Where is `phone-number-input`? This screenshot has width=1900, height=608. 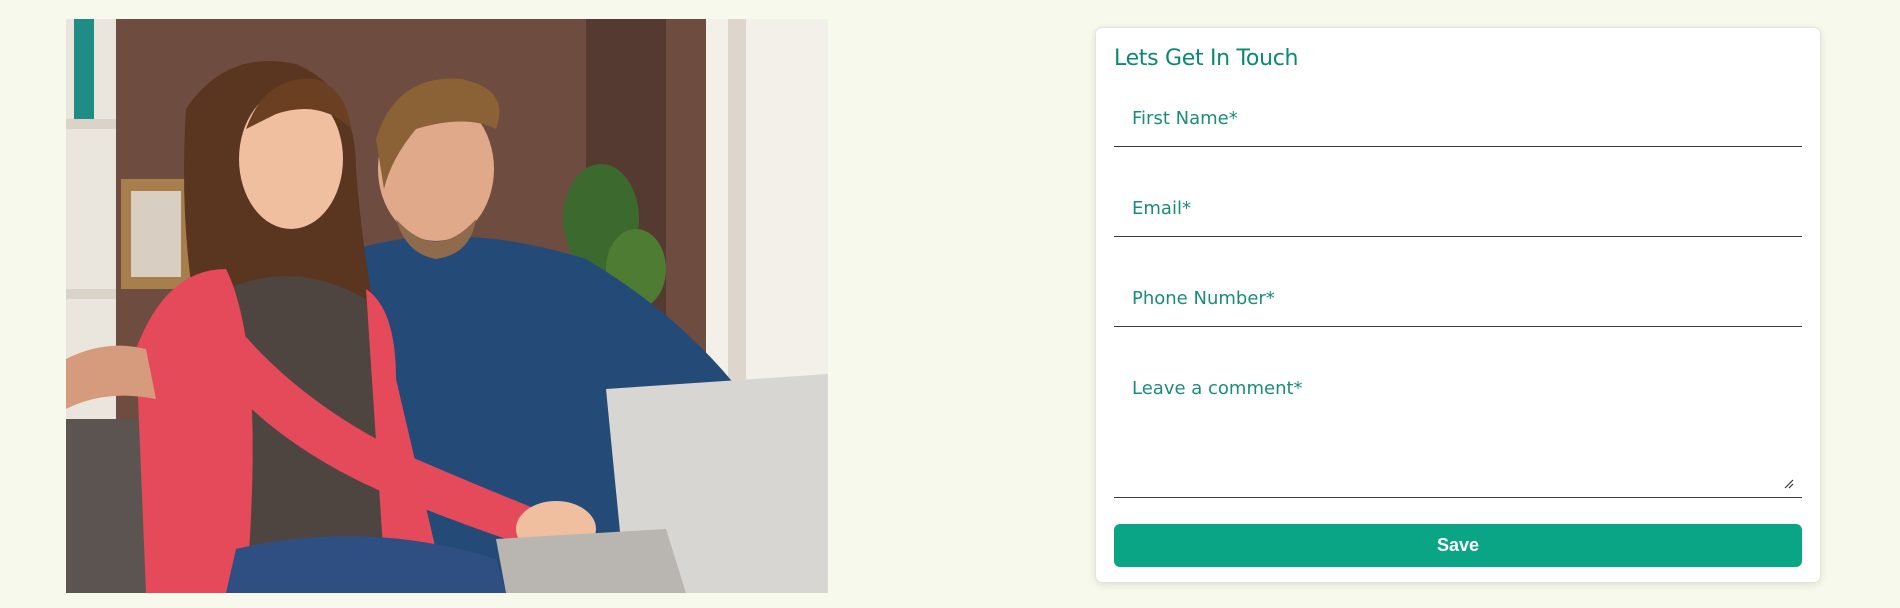 phone-number-input is located at coordinates (1458, 298).